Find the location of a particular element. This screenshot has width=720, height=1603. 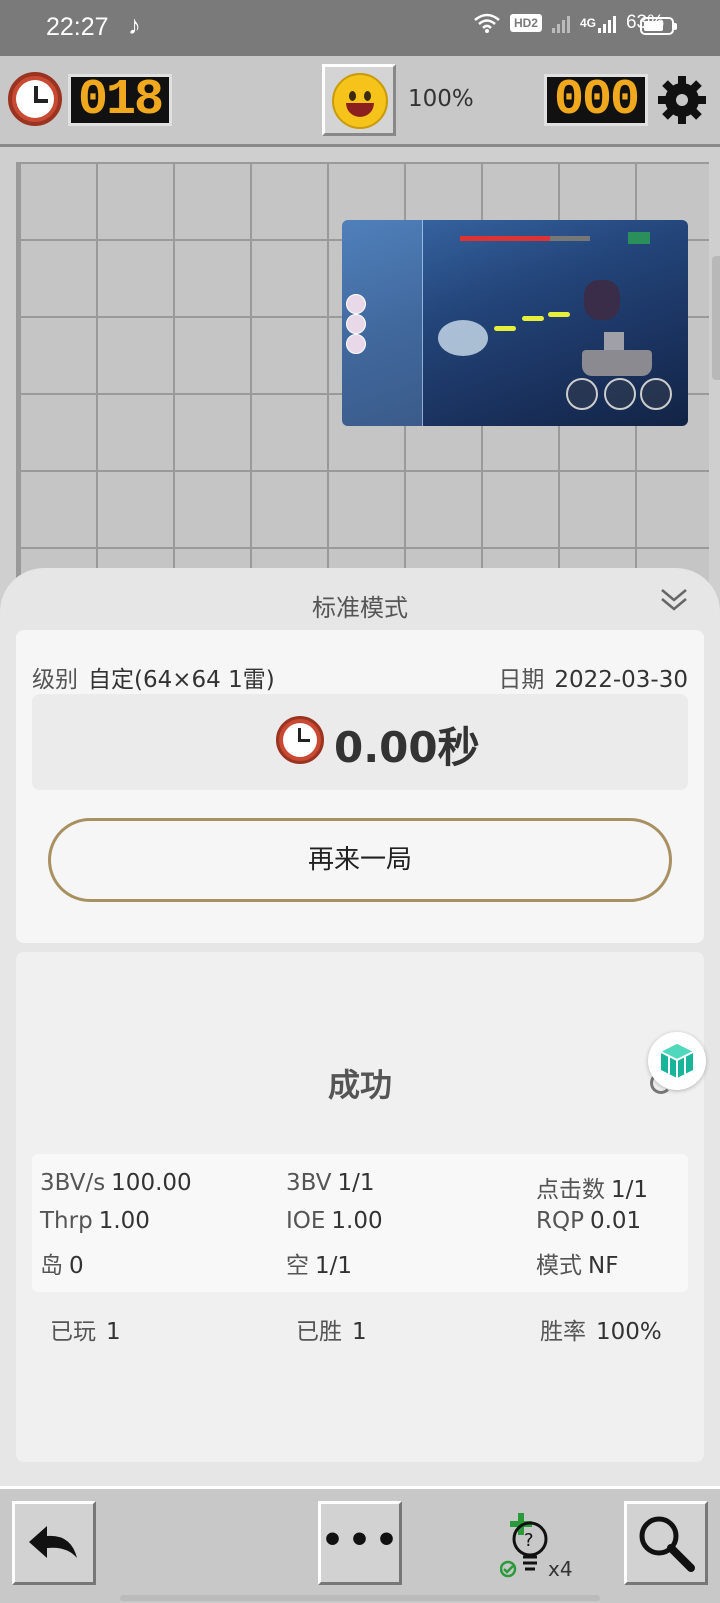

date-value: 2022-03-30 is located at coordinates (621, 680).